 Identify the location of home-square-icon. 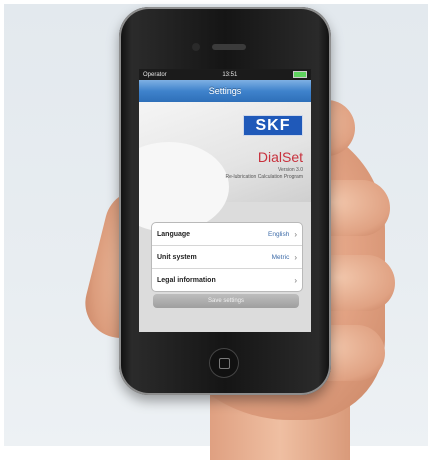
(224, 363).